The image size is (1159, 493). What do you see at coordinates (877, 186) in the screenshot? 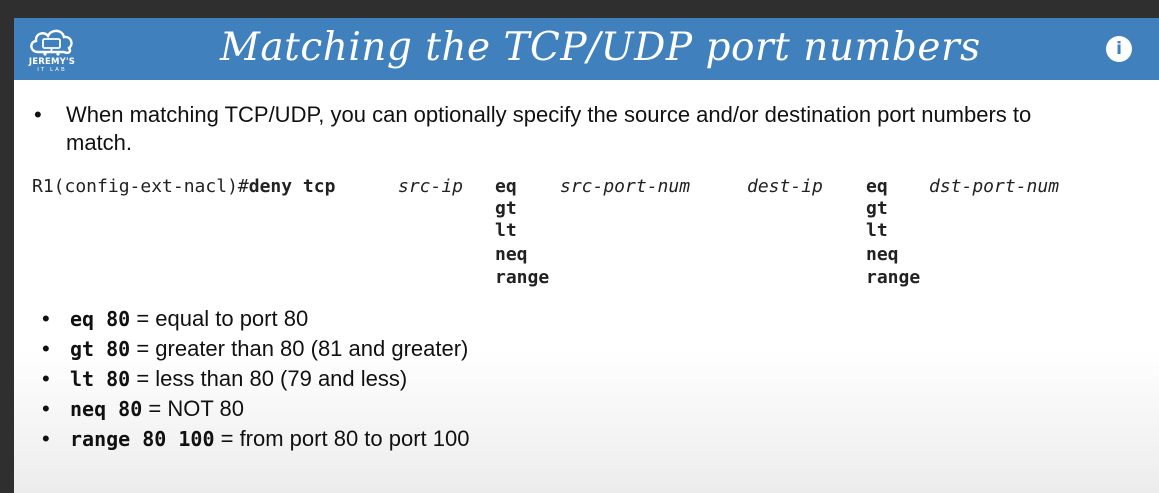
I see `dst-op-eq: eq` at bounding box center [877, 186].